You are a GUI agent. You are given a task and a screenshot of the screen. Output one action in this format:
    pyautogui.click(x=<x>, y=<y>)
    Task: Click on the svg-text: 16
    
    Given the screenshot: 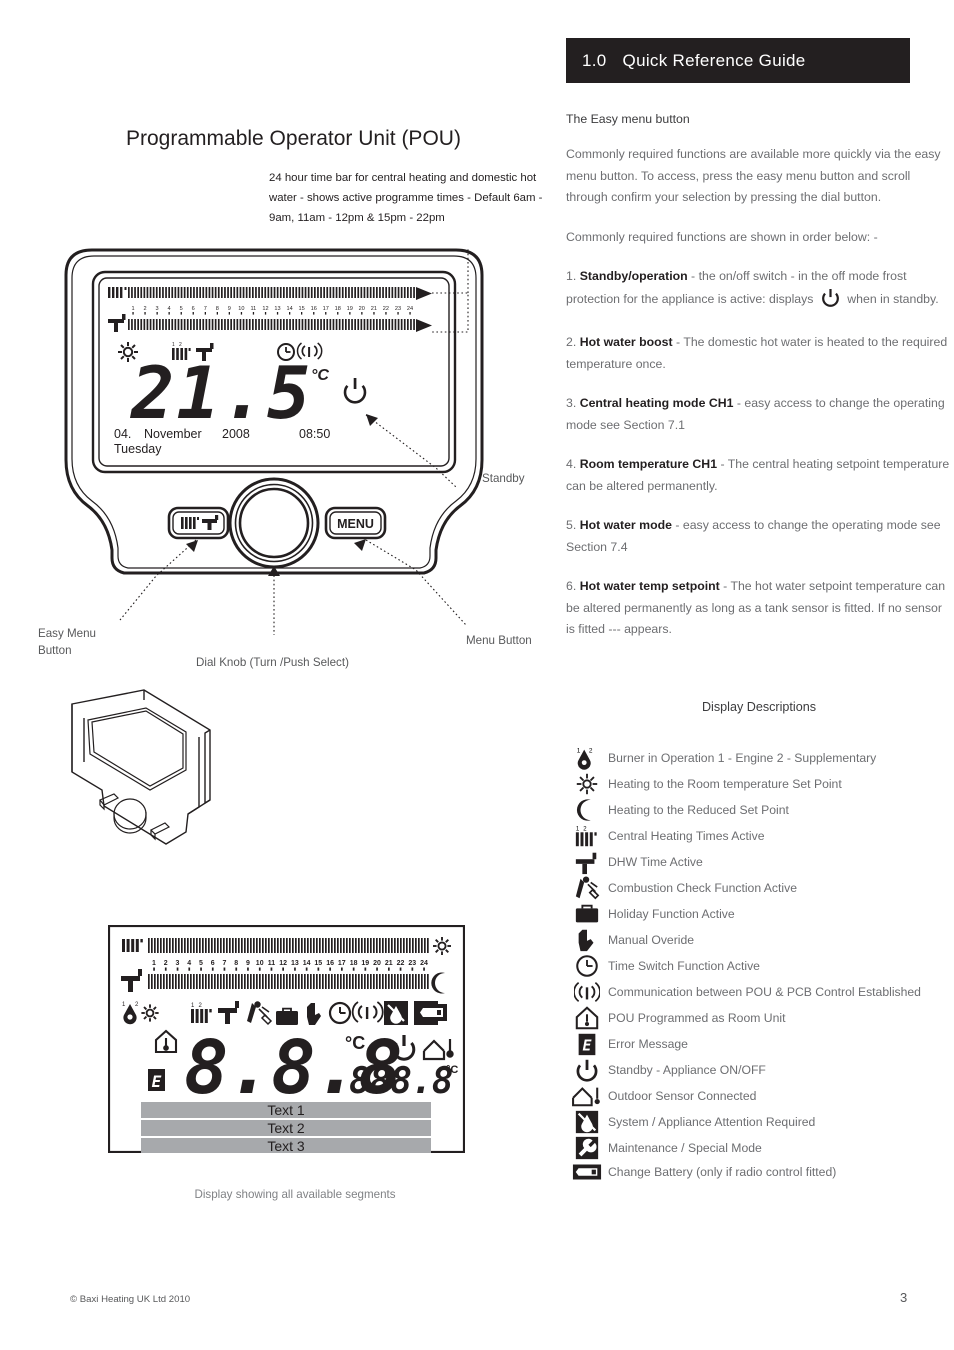 What is the action you would take?
    pyautogui.click(x=330, y=963)
    